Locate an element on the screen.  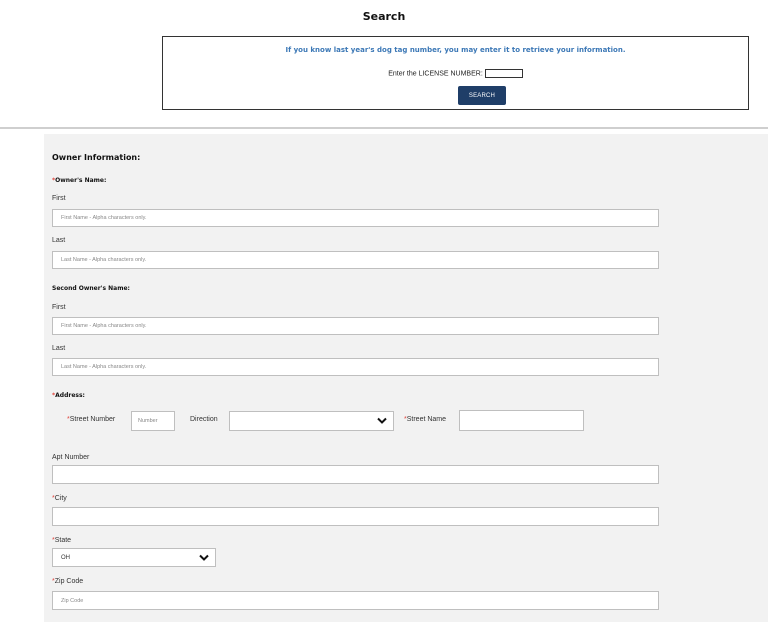
address-heading: *Address: is located at coordinates (68, 395).